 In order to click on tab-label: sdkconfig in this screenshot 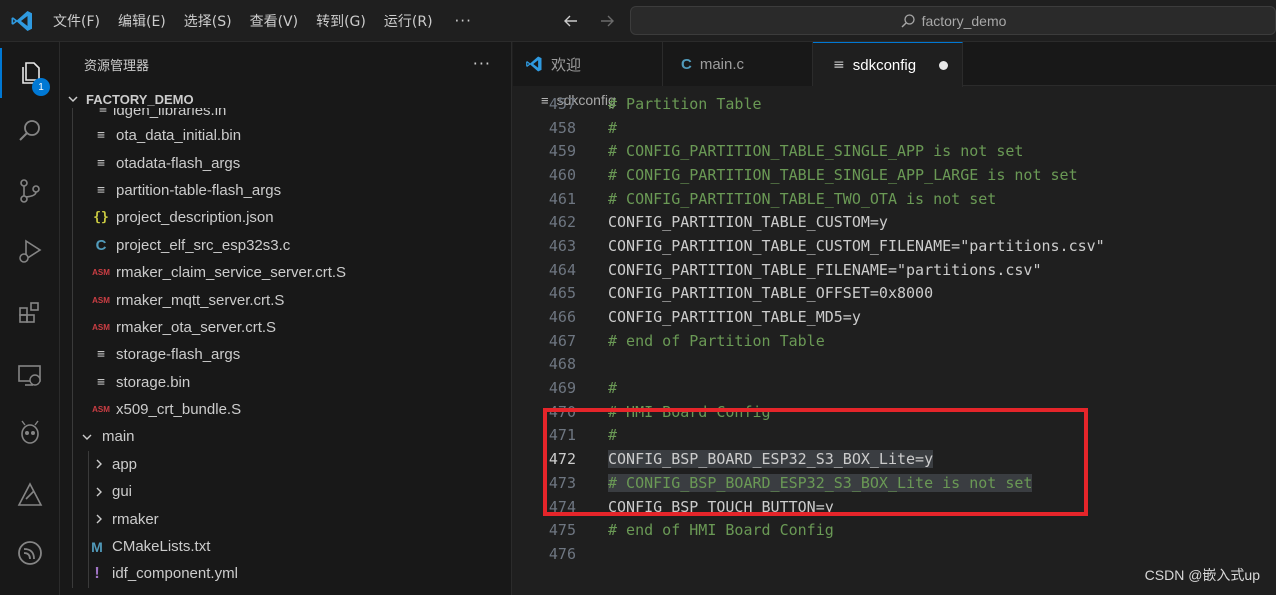, I will do `click(884, 65)`.